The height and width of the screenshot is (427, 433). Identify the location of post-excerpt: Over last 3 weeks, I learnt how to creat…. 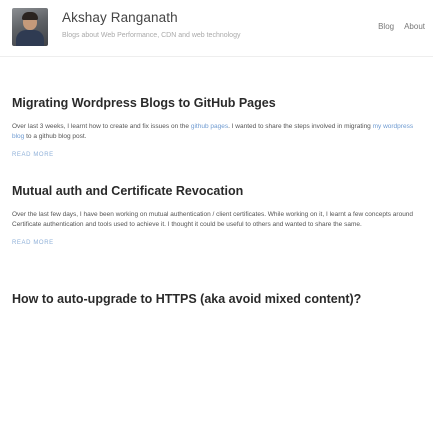
(216, 132).